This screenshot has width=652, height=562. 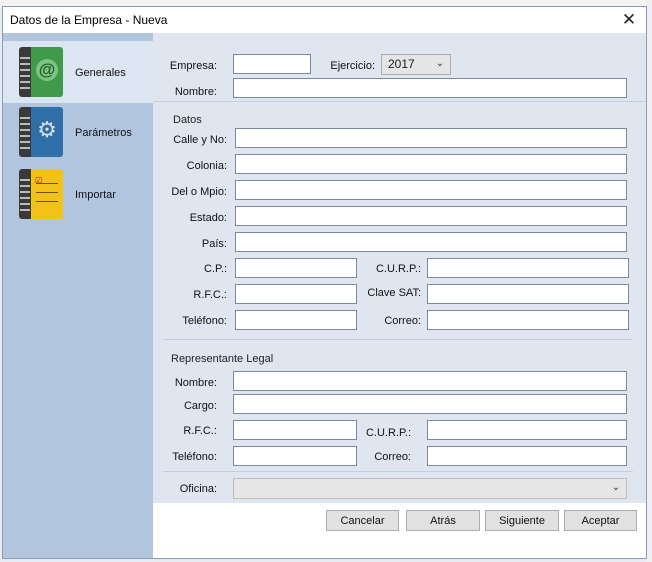 I want to click on telefono-input, so click(x=296, y=320).